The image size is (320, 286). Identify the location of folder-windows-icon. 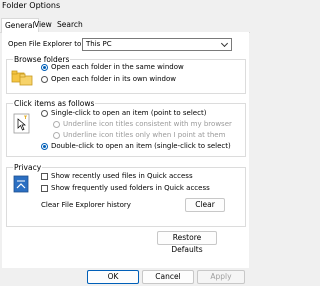
(22, 78).